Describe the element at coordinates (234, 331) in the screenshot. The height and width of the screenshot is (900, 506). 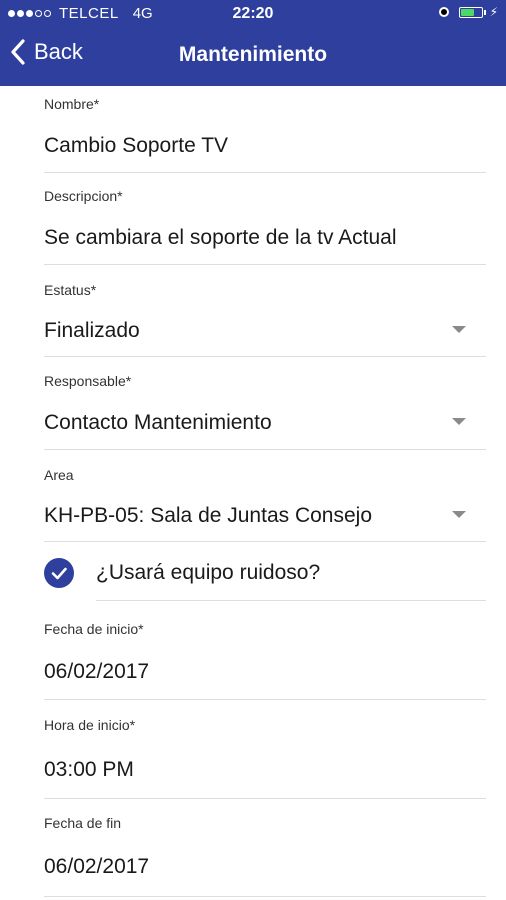
I see `estatus-value: Finalizado` at that location.